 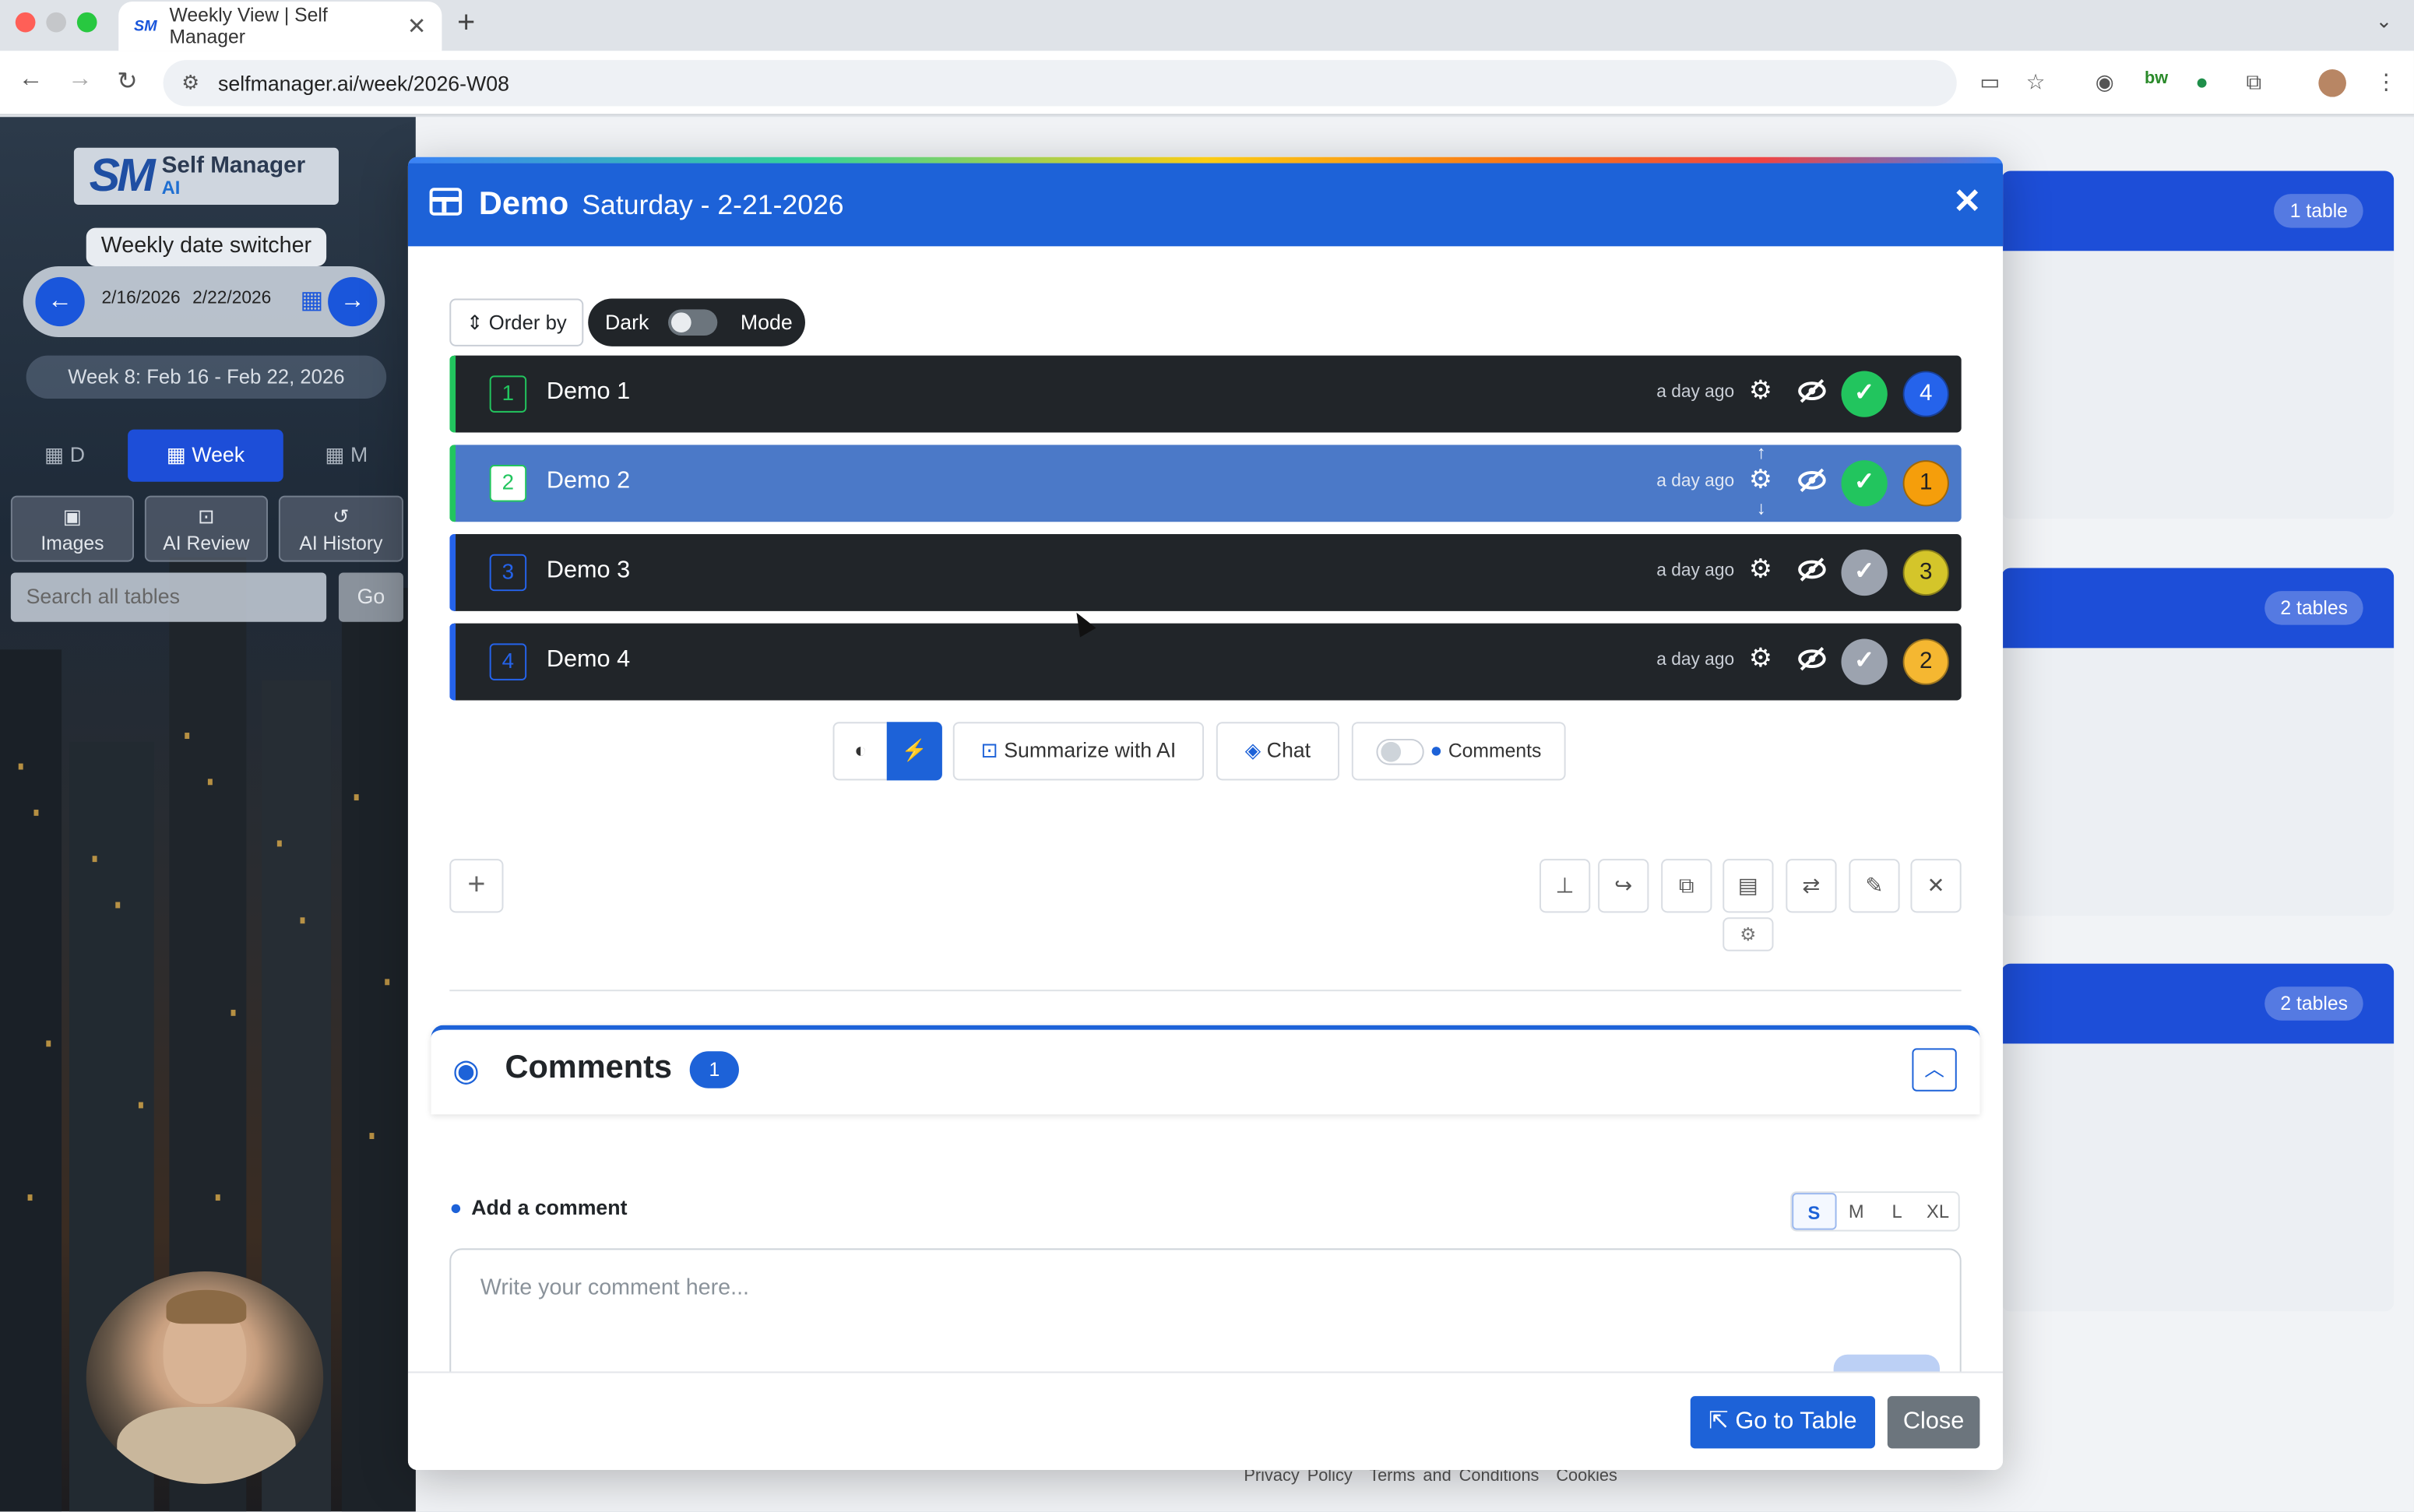 What do you see at coordinates (588, 571) in the screenshot?
I see `row-title: Demo 3` at bounding box center [588, 571].